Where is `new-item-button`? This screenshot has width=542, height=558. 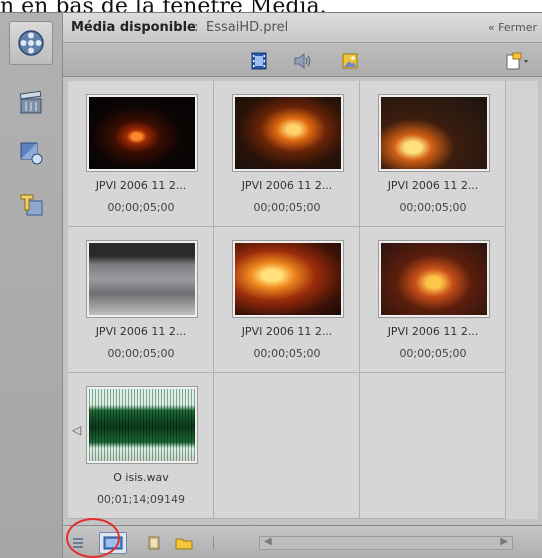 new-item-button is located at coordinates (518, 61).